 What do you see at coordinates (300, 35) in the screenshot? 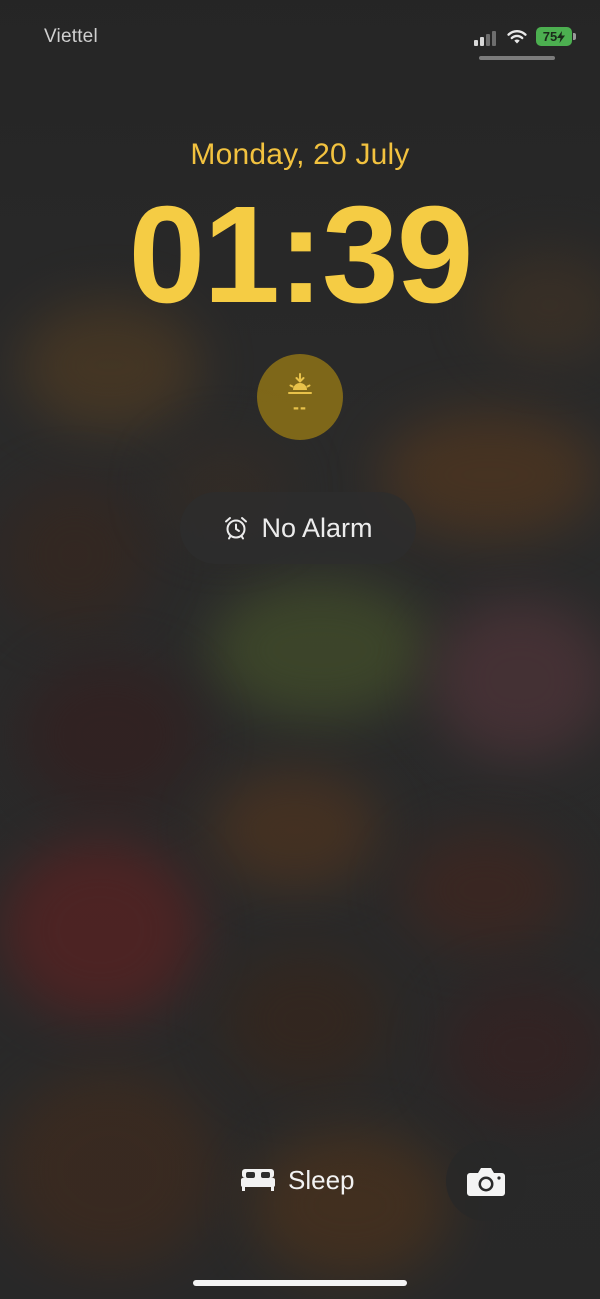
I see `status-bar: Viettel 75` at bounding box center [300, 35].